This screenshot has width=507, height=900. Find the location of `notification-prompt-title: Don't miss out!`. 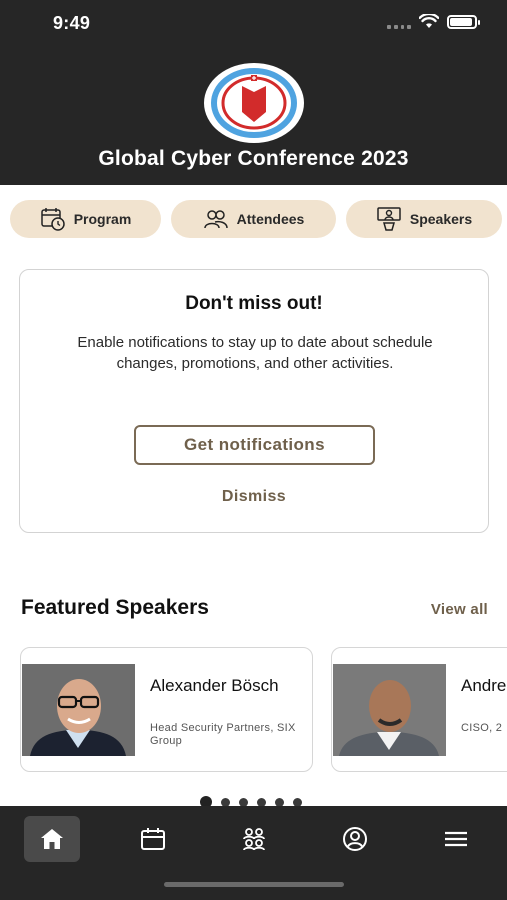

notification-prompt-title: Don't miss out! is located at coordinates (254, 303).